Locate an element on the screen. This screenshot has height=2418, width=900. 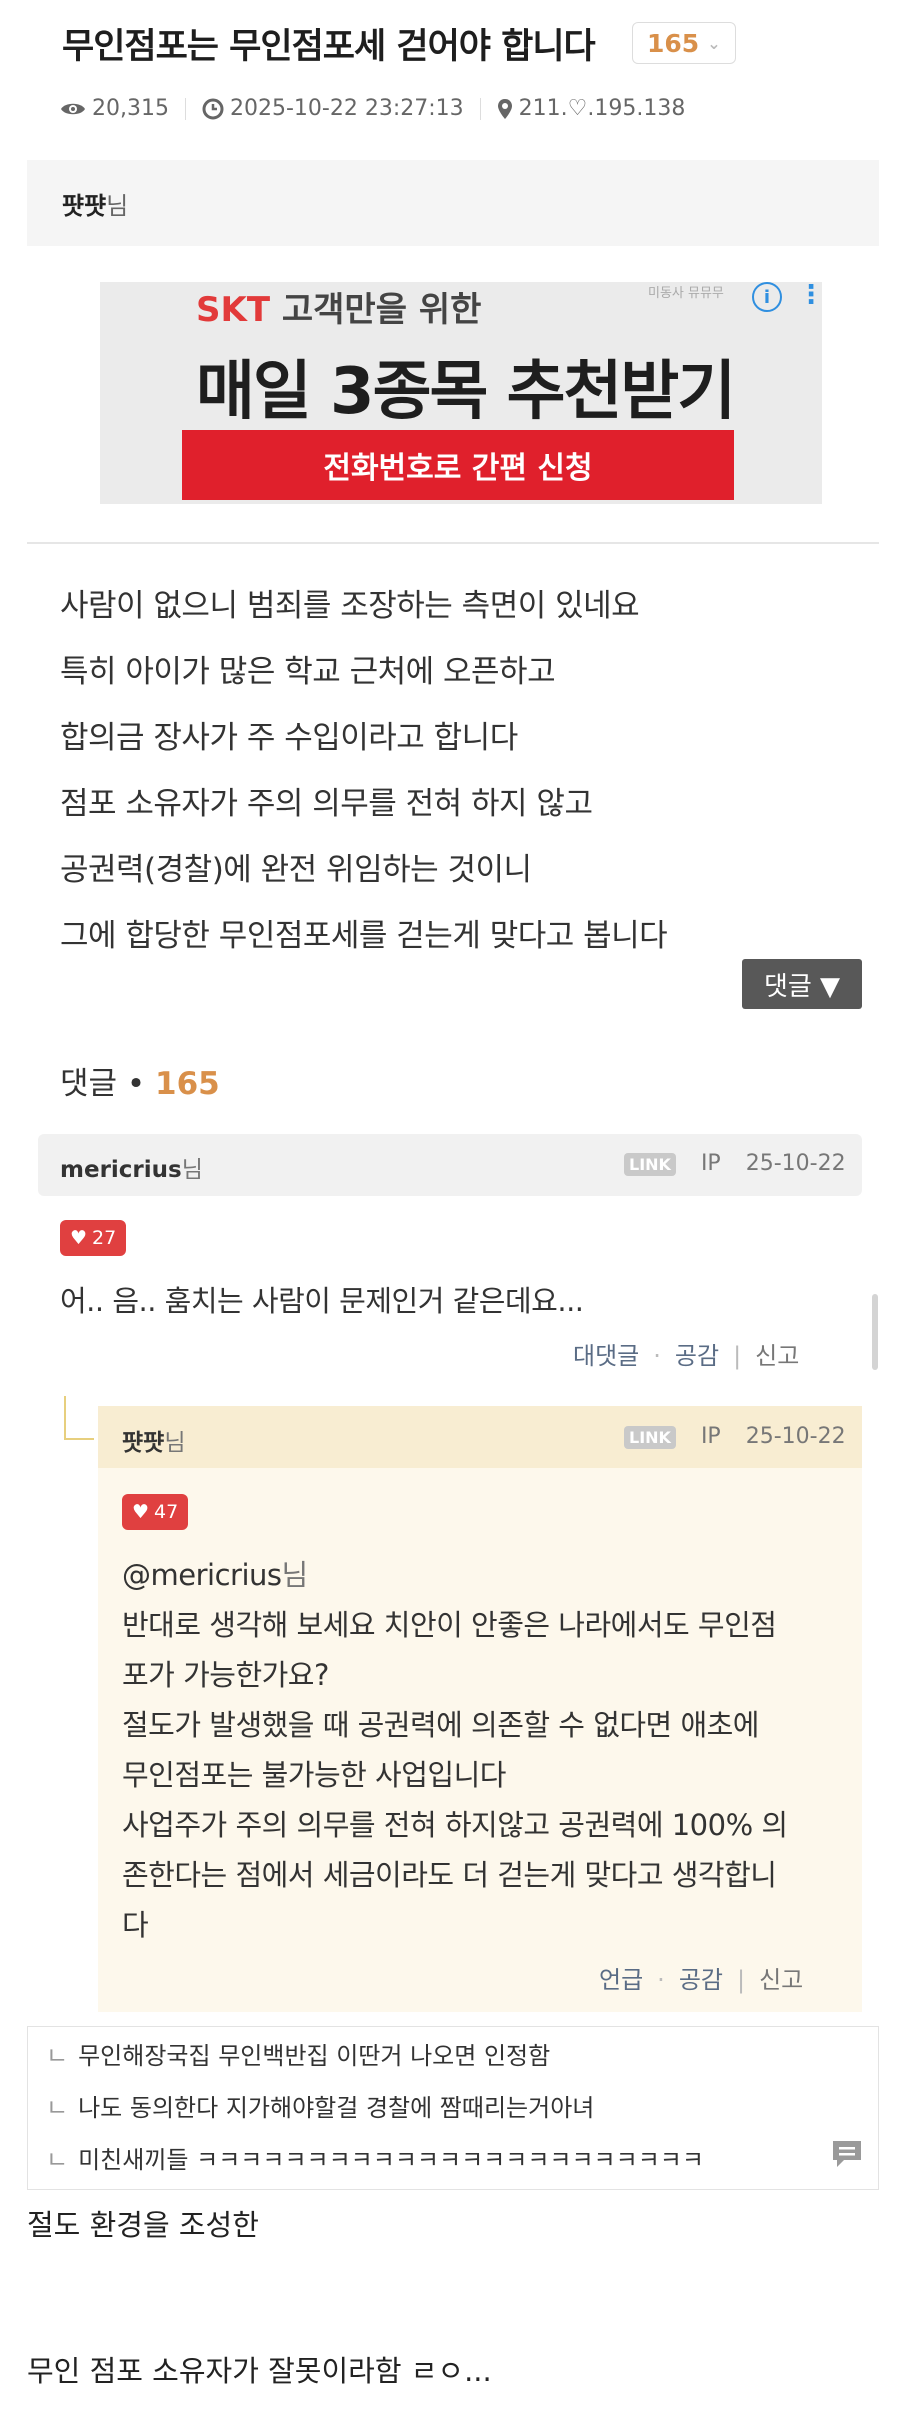
sub-comment-item: ㄴ 무인해장국집 무인백반집 이딴거 나오면 인정함 is located at coordinates (298, 2053).